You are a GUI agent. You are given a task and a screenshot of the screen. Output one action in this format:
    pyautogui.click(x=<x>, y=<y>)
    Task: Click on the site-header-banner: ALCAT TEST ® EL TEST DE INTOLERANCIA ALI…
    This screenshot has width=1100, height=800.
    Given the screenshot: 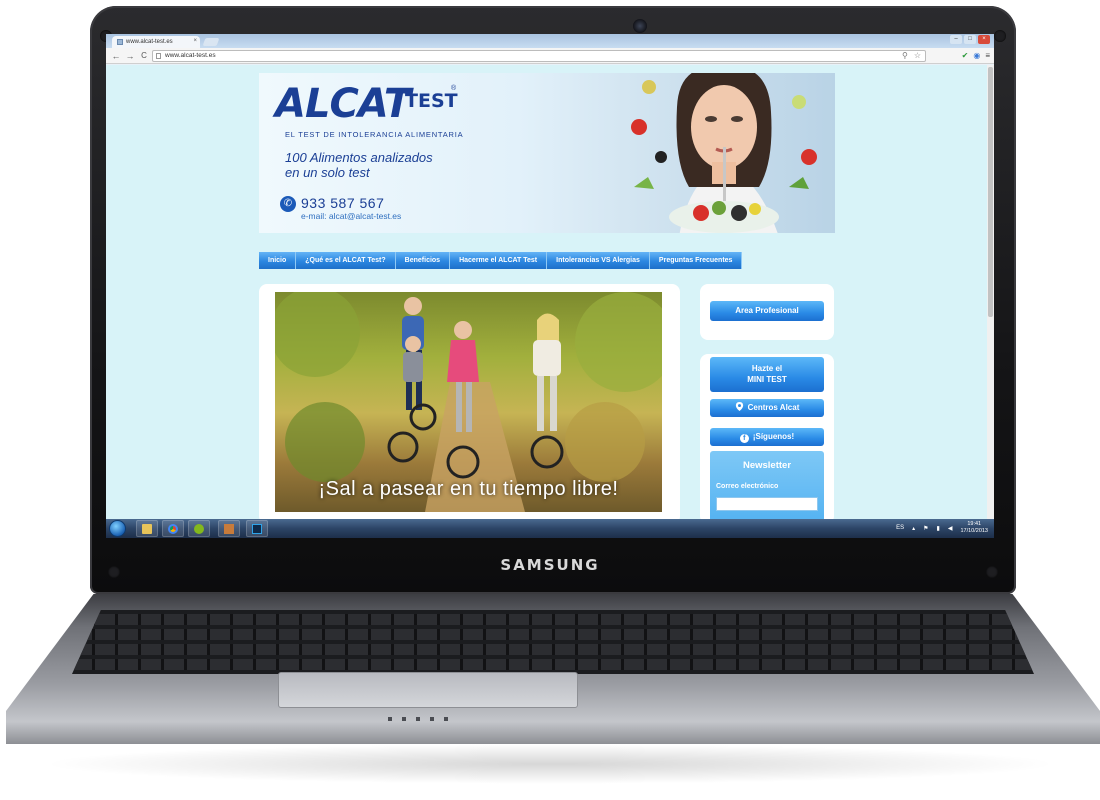 What is the action you would take?
    pyautogui.click(x=547, y=153)
    